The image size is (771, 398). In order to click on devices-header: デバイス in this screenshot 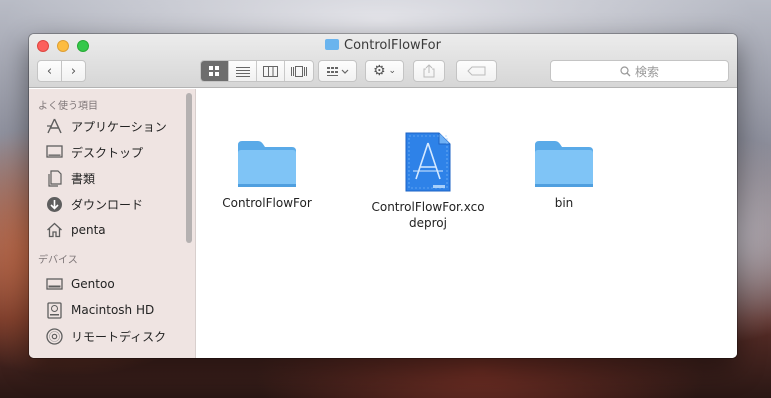, I will do `click(58, 260)`.